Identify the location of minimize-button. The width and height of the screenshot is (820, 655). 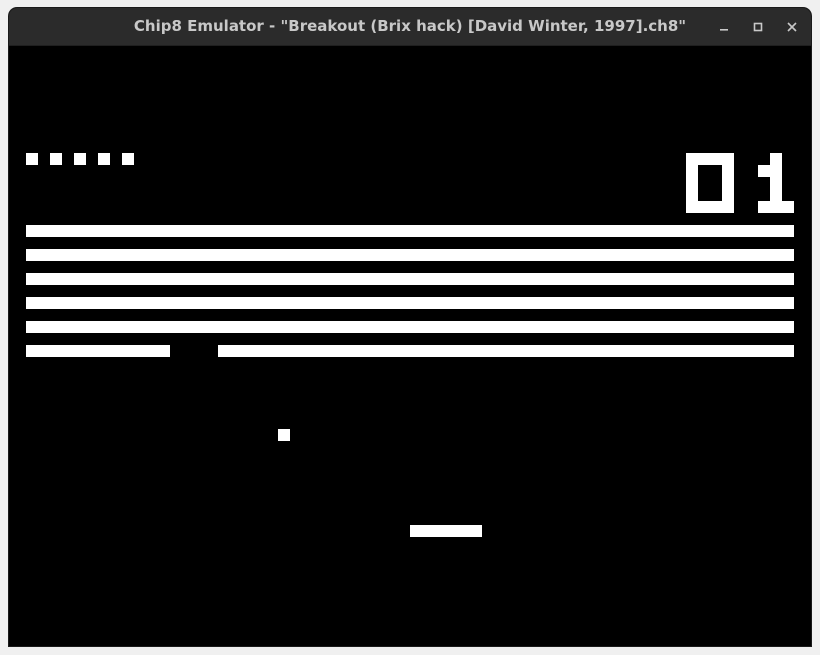
(724, 27).